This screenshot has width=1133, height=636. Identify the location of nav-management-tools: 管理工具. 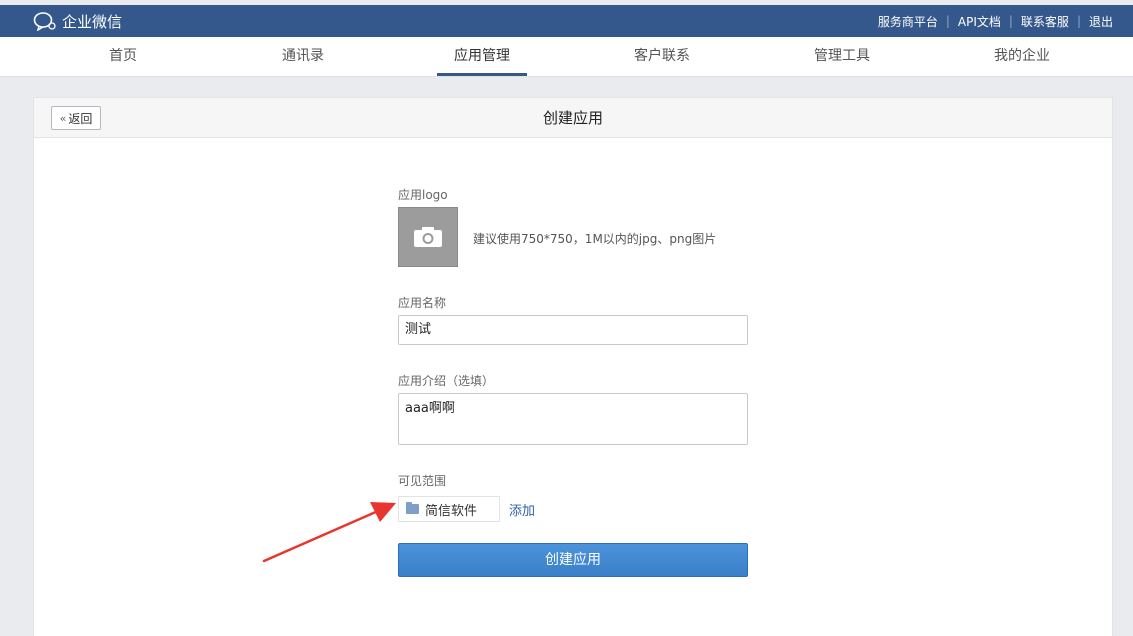
(842, 56).